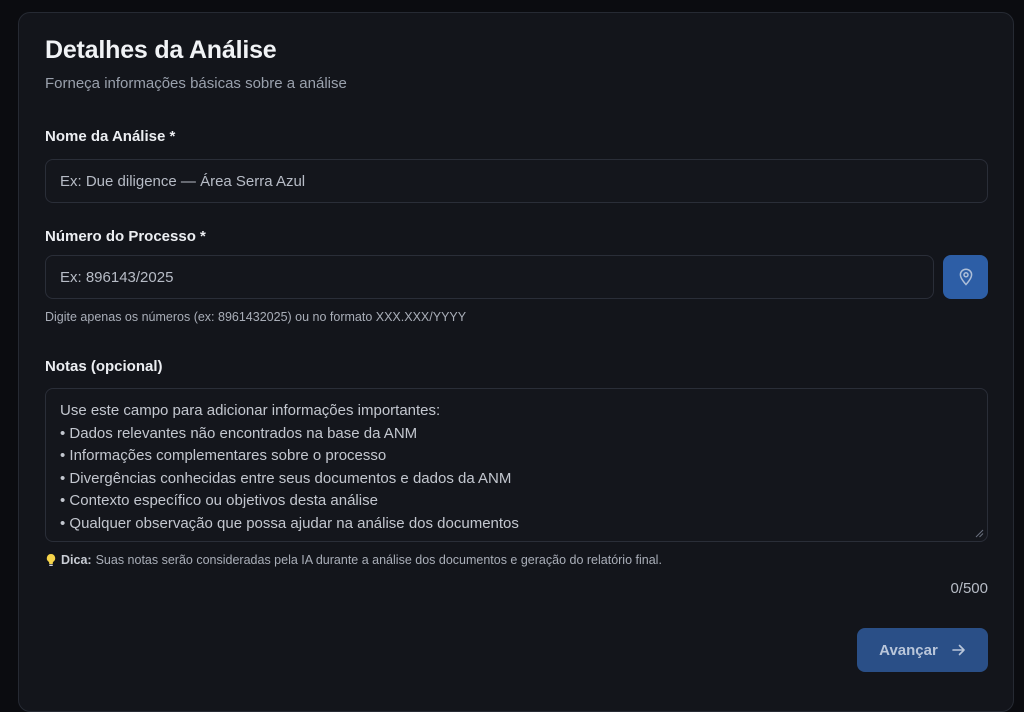 This screenshot has height=712, width=1024. I want to click on resize-handle-icon, so click(979, 533).